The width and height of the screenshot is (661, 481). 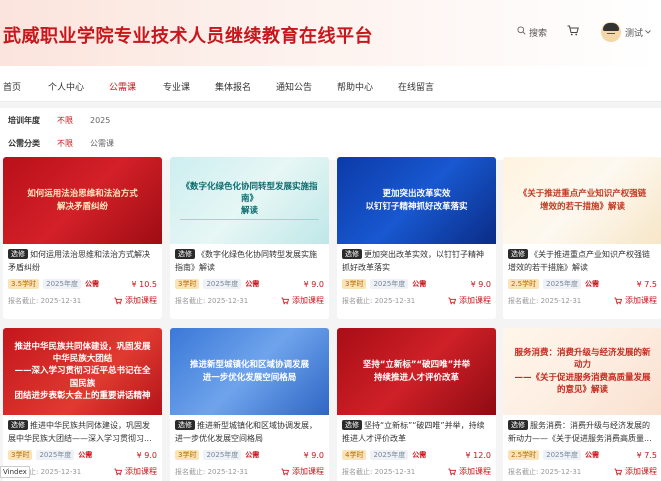 What do you see at coordinates (79, 261) in the screenshot?
I see `course-title-text: 如何运用法治思维和法治方式解决矛盾纠纷` at bounding box center [79, 261].